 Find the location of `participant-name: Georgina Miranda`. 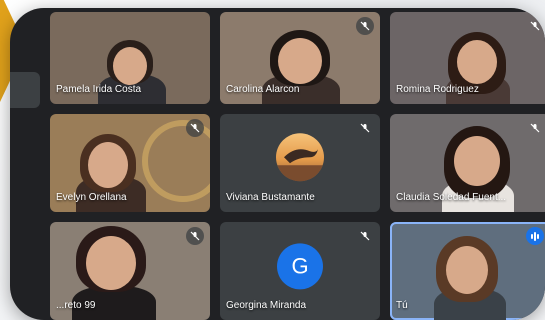

participant-name: Georgina Miranda is located at coordinates (266, 305).